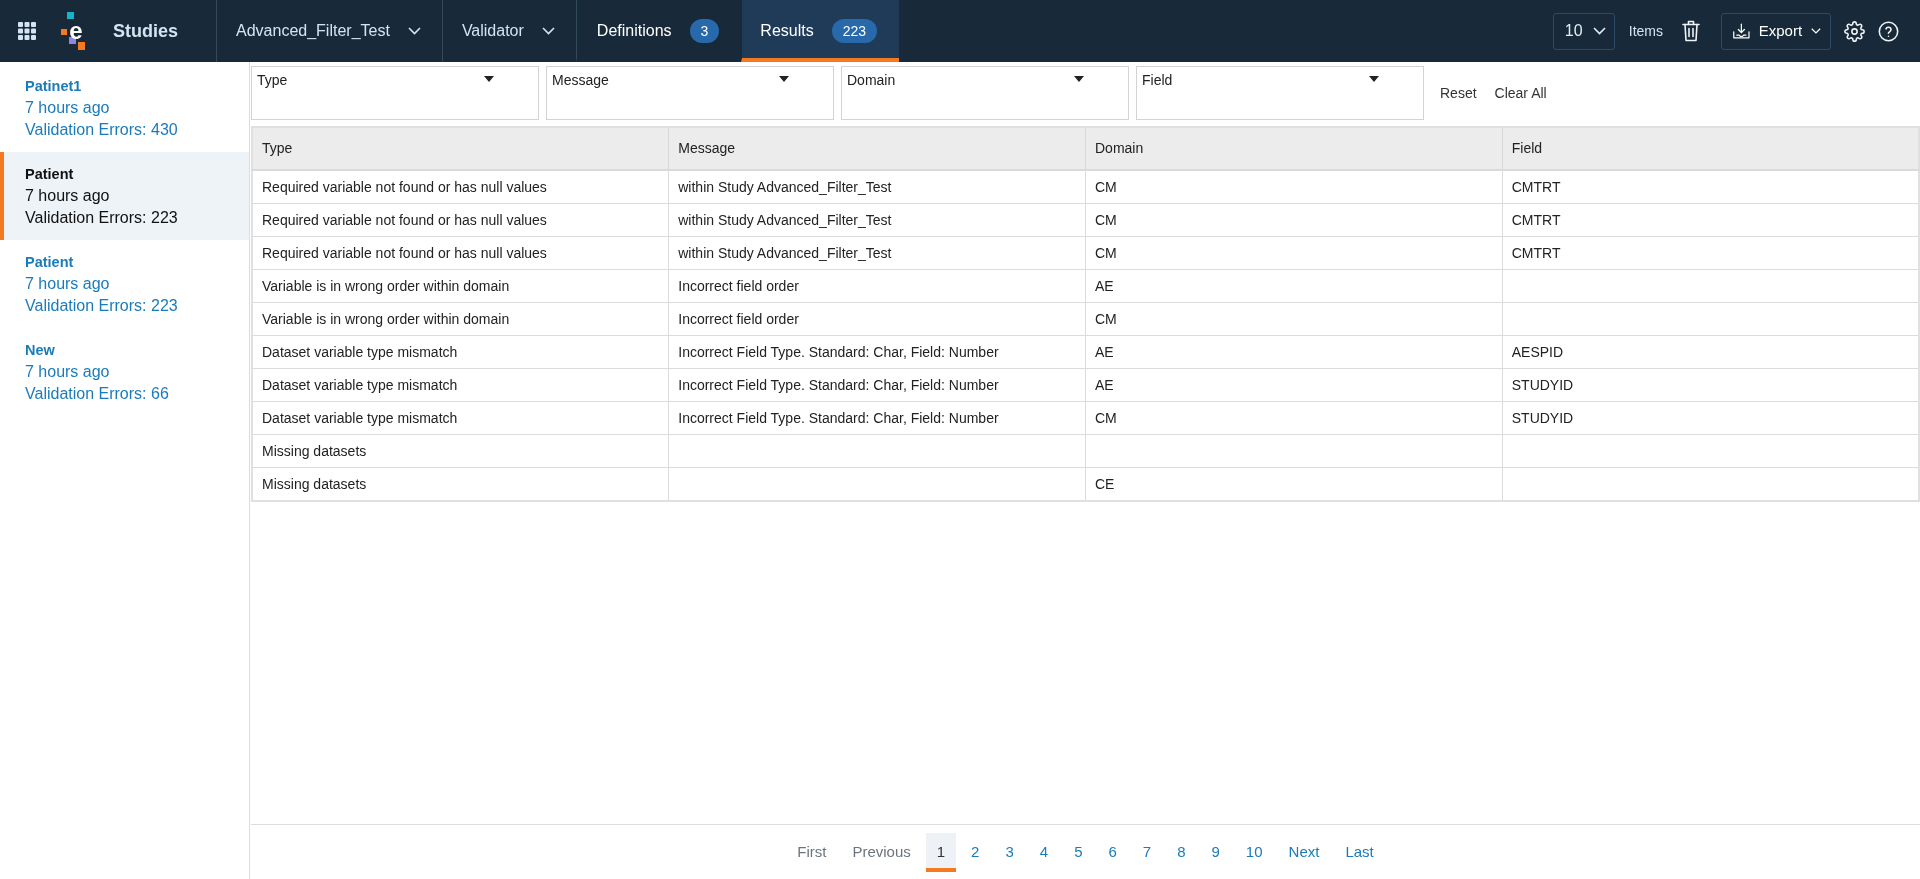 This screenshot has width=1920, height=879. Describe the element at coordinates (1044, 852) in the screenshot. I see `page-link: 4` at that location.